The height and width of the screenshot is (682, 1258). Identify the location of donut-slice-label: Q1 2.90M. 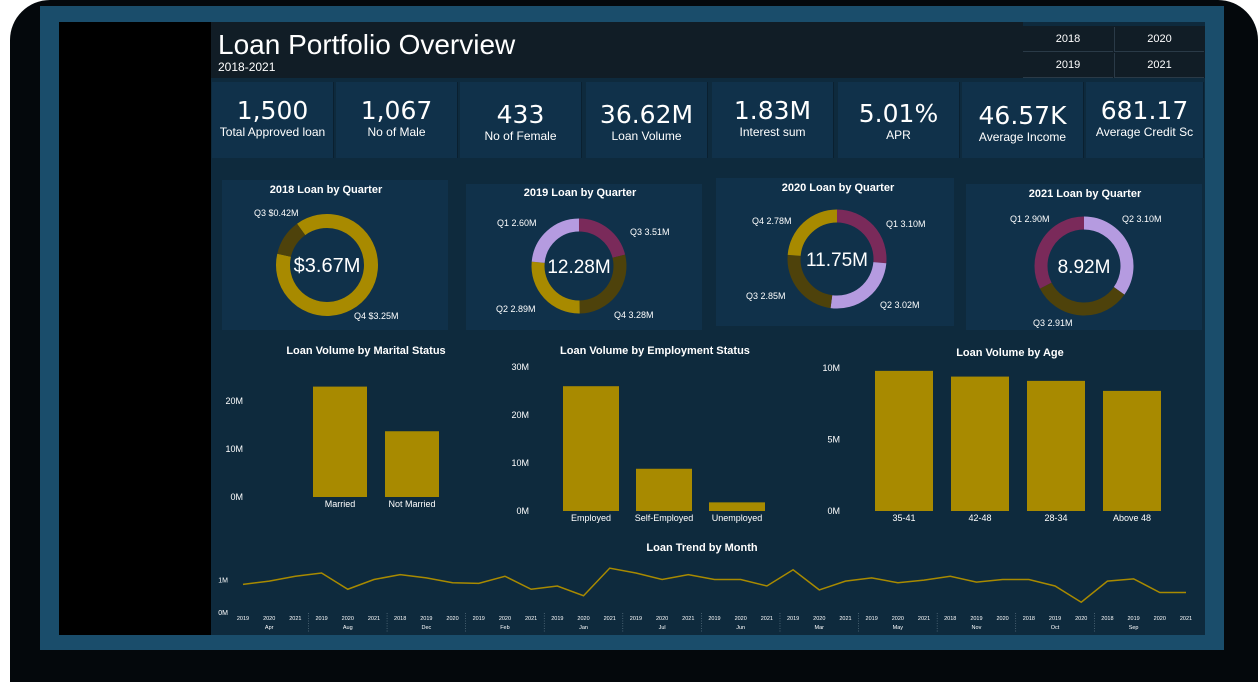
(1030, 219).